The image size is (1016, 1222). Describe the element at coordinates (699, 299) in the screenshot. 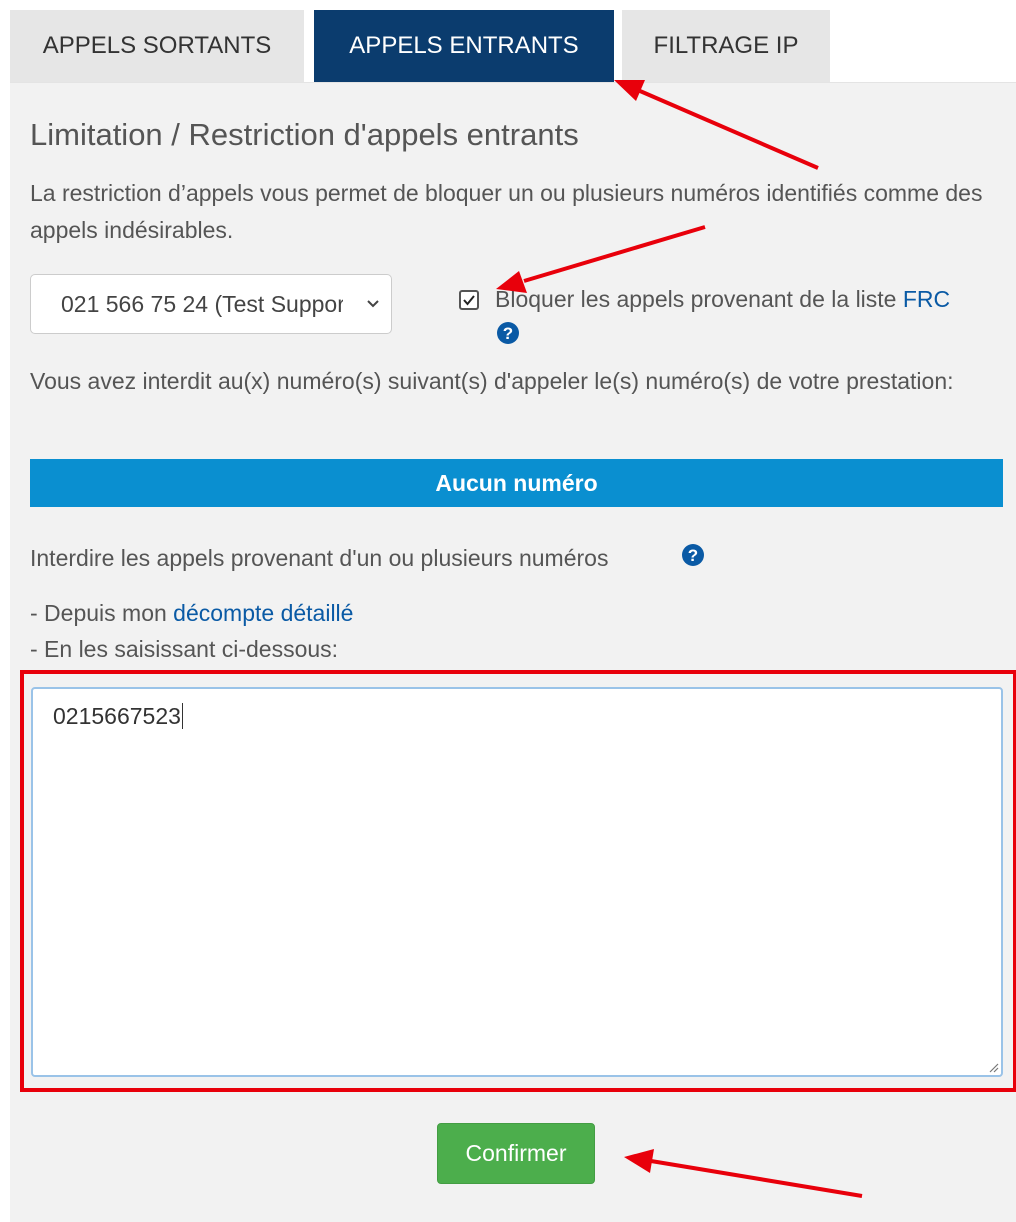

I see `frc-label-text: Bloquer les appels provenant de la liste` at that location.